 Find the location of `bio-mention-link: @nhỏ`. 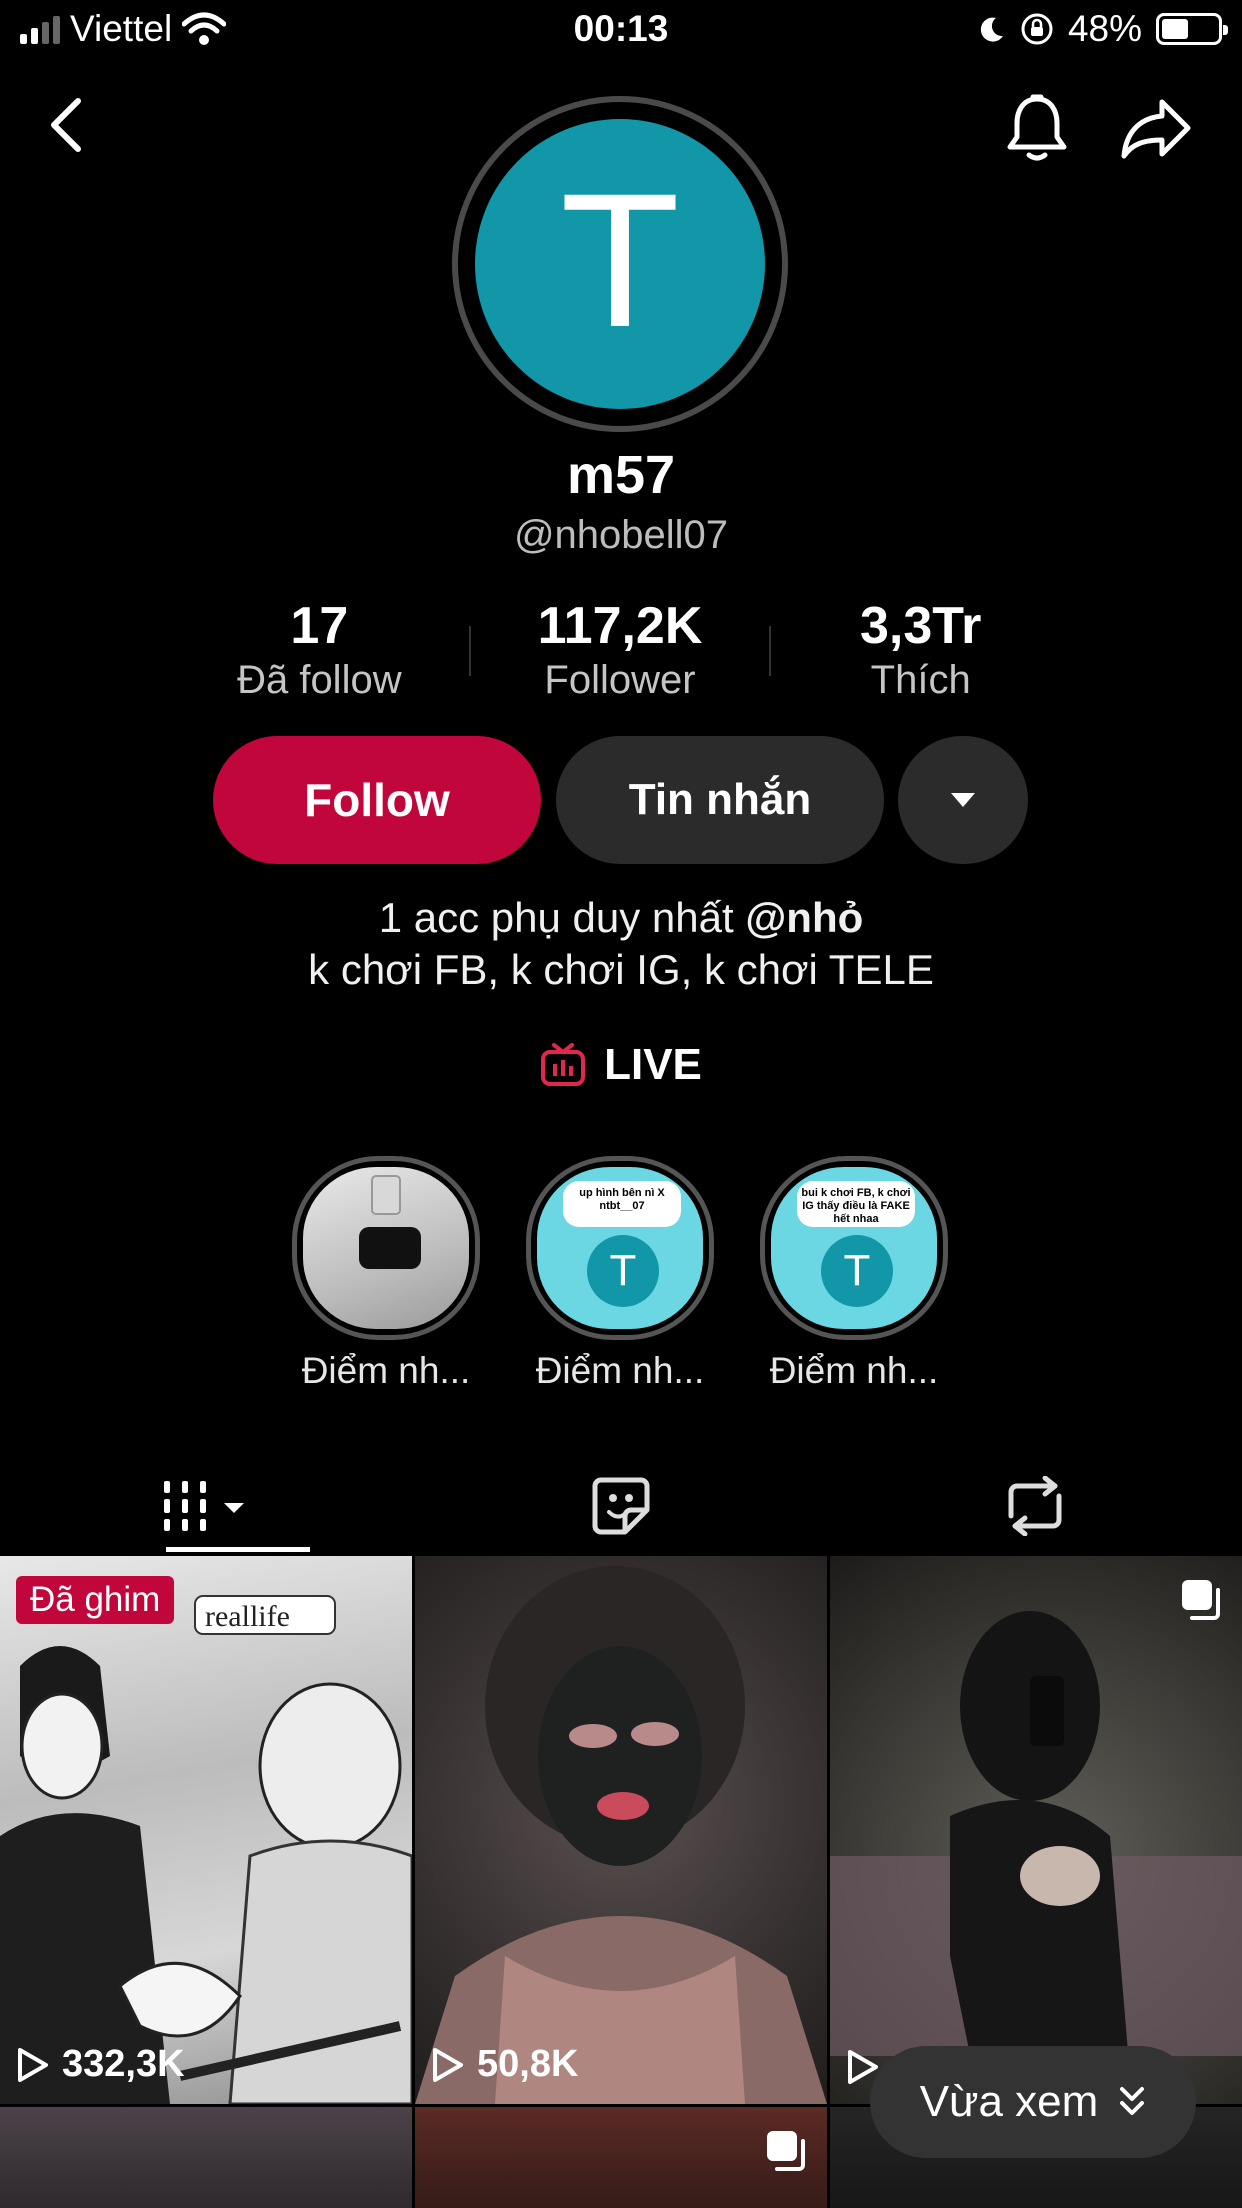

bio-mention-link: @nhỏ is located at coordinates (804, 917).